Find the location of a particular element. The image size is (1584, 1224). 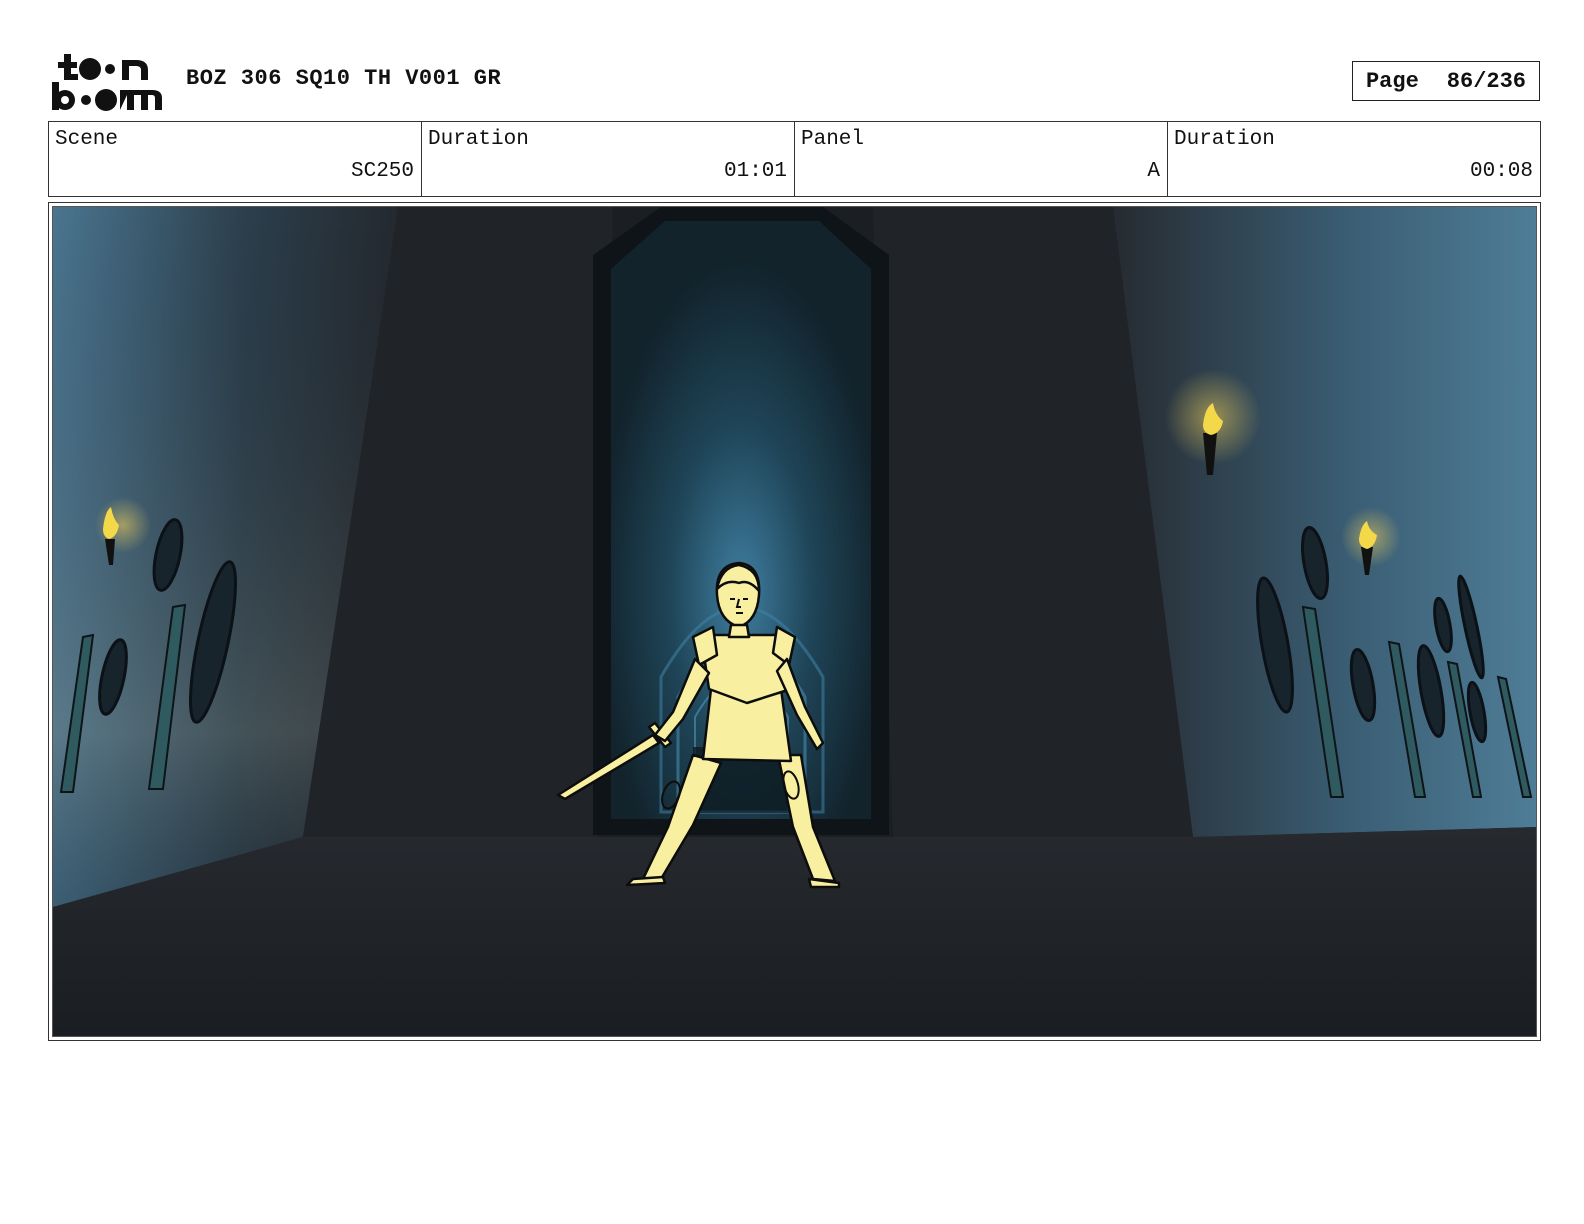

document-title: BOZ 306 SQ10 TH V001 GR is located at coordinates (344, 78).